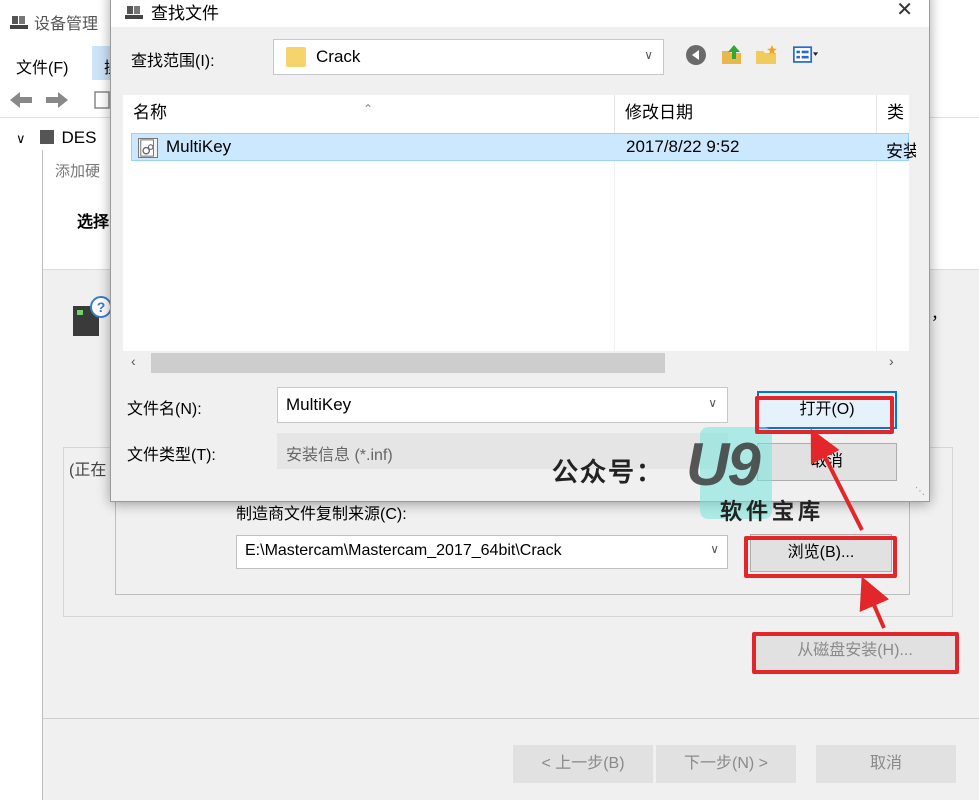 The height and width of the screenshot is (800, 979). I want to click on find-file-title: 查找文件, so click(172, 12).